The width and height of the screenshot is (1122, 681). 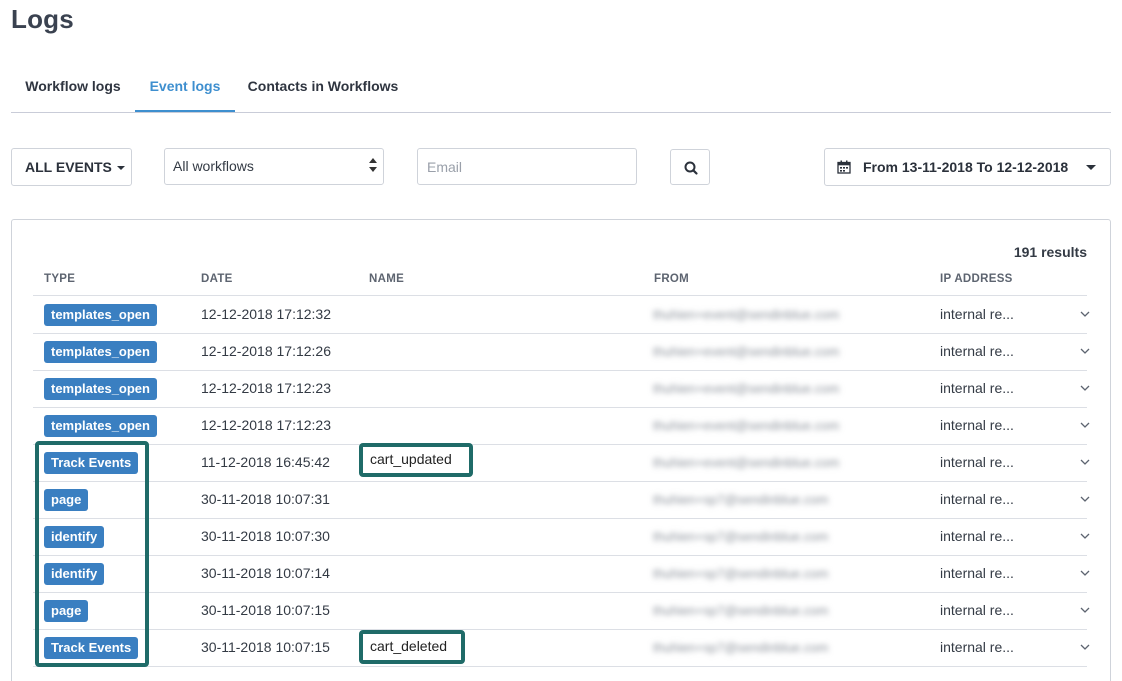 What do you see at coordinates (976, 279) in the screenshot?
I see `column-header-ip-address: IP ADDRESS` at bounding box center [976, 279].